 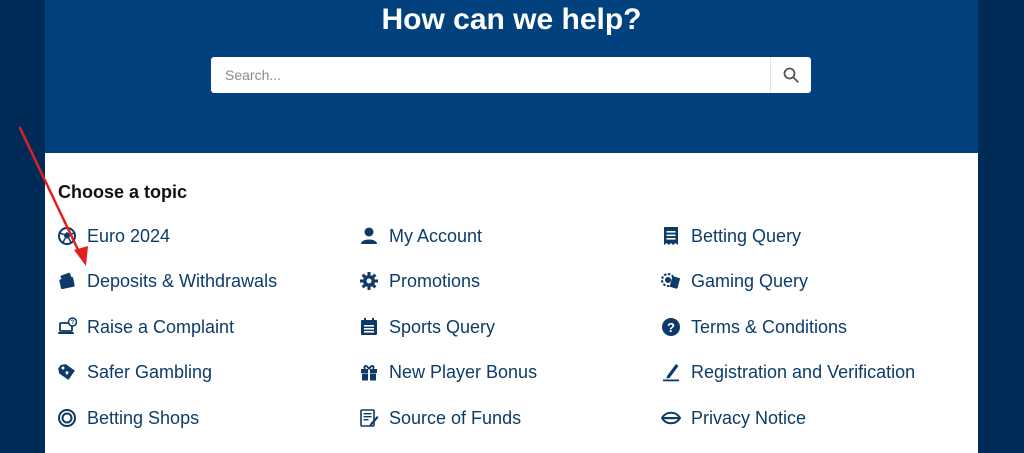 I want to click on topic-betting-query: Betting Query, so click(x=731, y=236).